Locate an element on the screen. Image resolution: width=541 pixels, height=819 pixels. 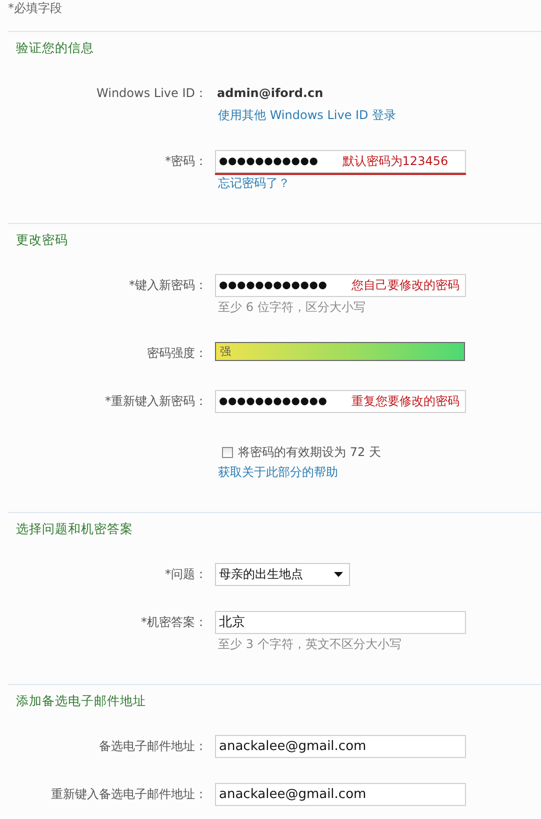
checkbox-label: 将密码的有效期设为 72 天 is located at coordinates (309, 452).